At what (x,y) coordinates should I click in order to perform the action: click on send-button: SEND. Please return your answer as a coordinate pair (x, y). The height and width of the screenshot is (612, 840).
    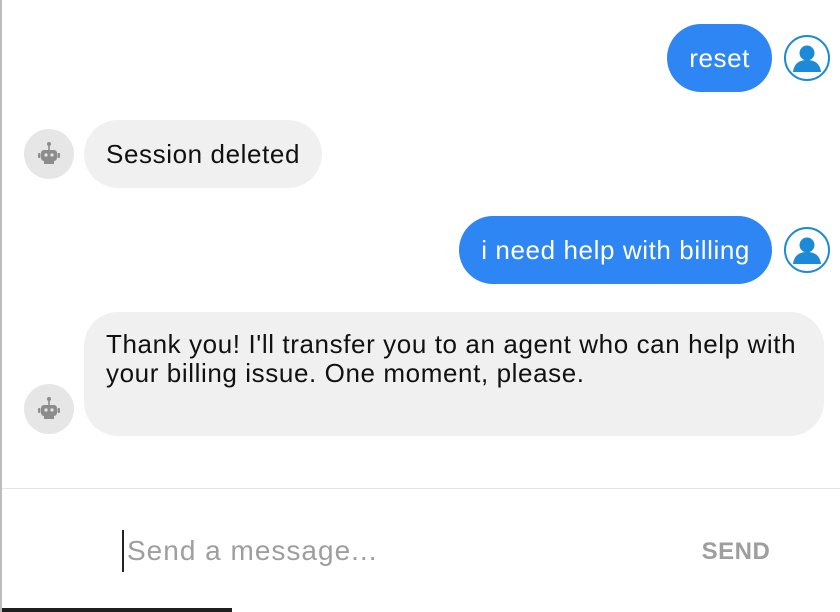
    Looking at the image, I should click on (736, 552).